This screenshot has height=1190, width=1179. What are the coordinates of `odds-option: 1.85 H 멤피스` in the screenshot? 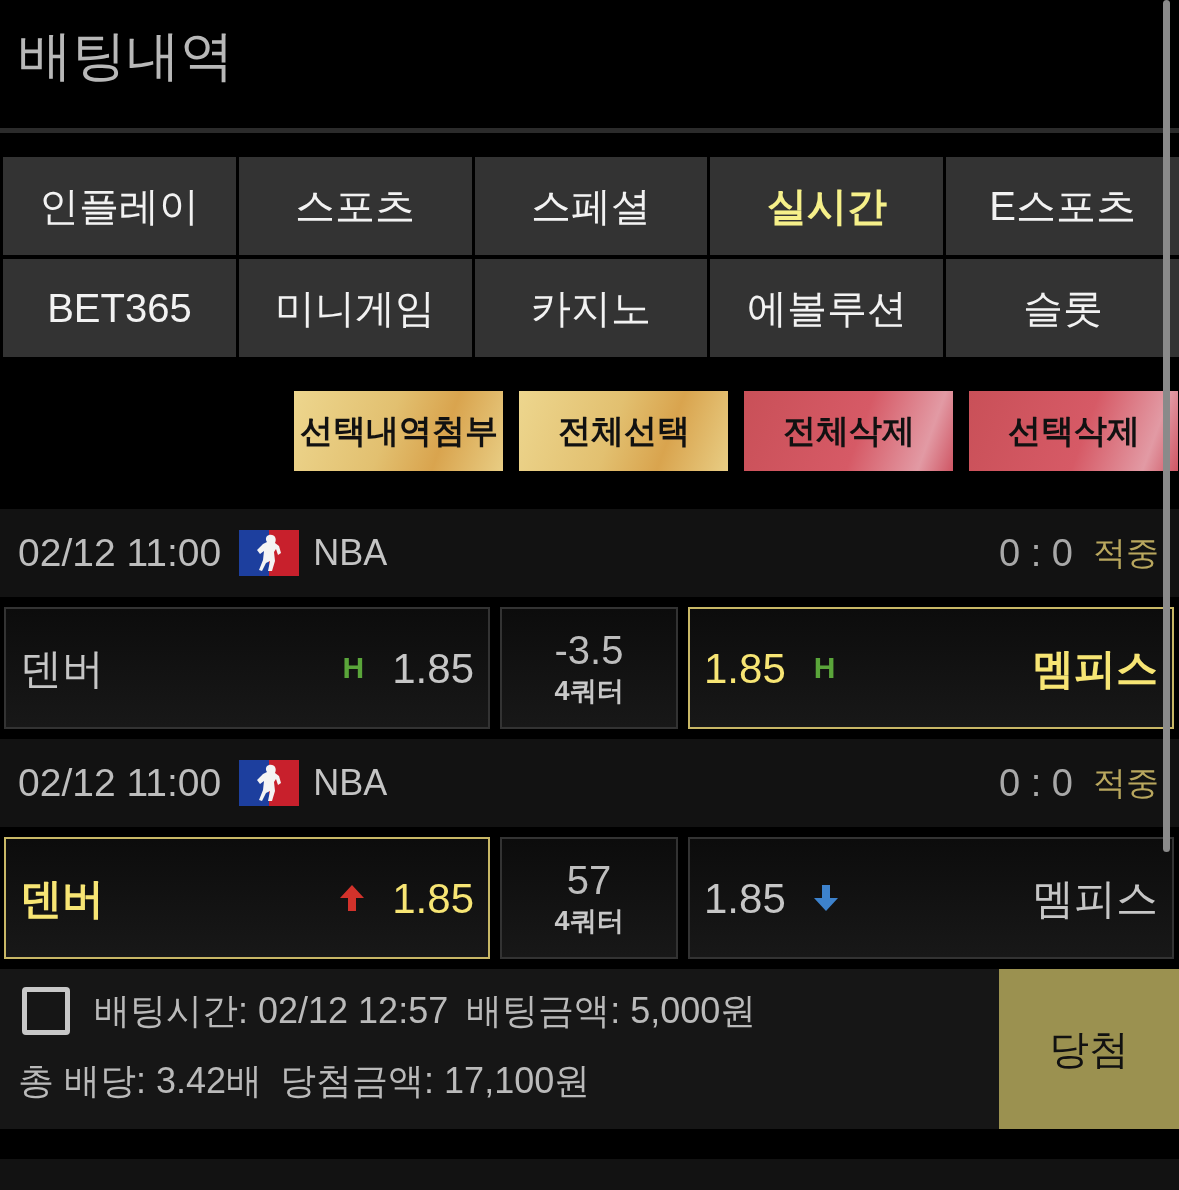 It's located at (931, 668).